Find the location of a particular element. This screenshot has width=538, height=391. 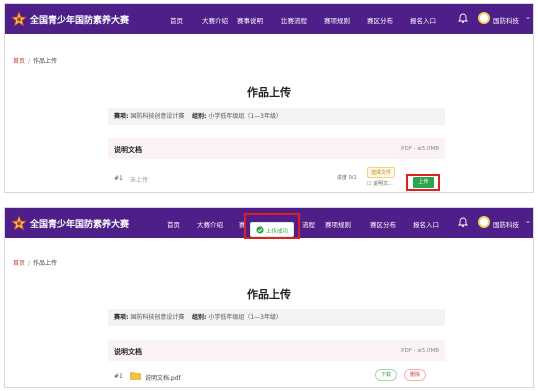

upload-status: 未上传 is located at coordinates (139, 180).